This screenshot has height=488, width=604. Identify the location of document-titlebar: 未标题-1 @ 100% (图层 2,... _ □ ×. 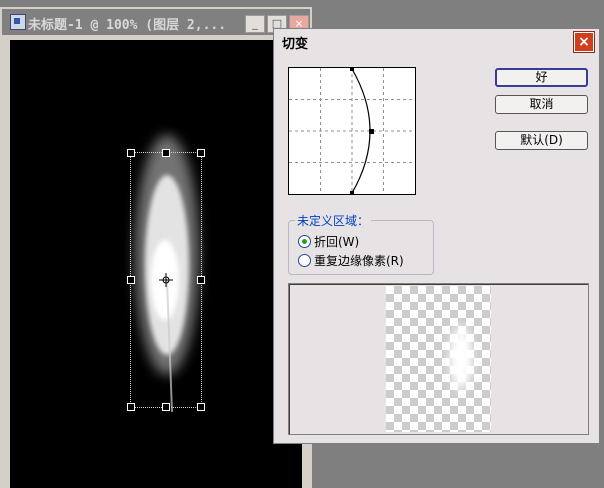
(156, 22).